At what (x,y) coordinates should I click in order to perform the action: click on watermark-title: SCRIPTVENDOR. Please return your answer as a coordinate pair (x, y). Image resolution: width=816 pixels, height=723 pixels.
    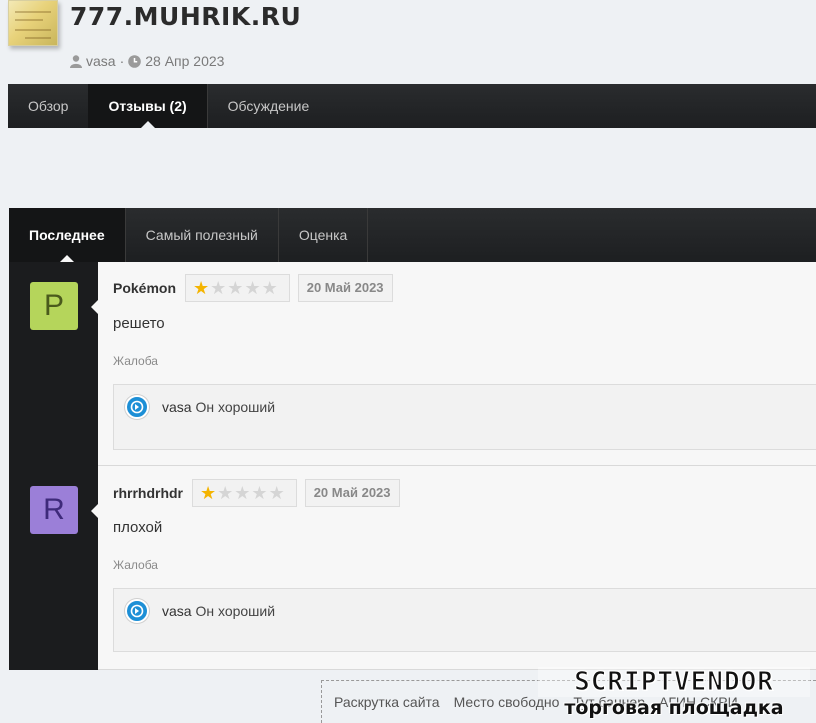
    Looking at the image, I should click on (674, 682).